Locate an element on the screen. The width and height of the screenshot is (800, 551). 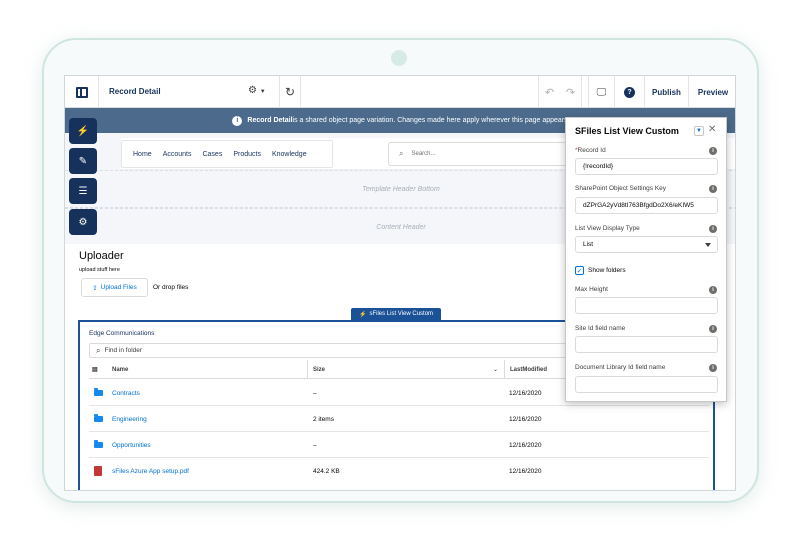
row-name-link: Engineering is located at coordinates (129, 419).